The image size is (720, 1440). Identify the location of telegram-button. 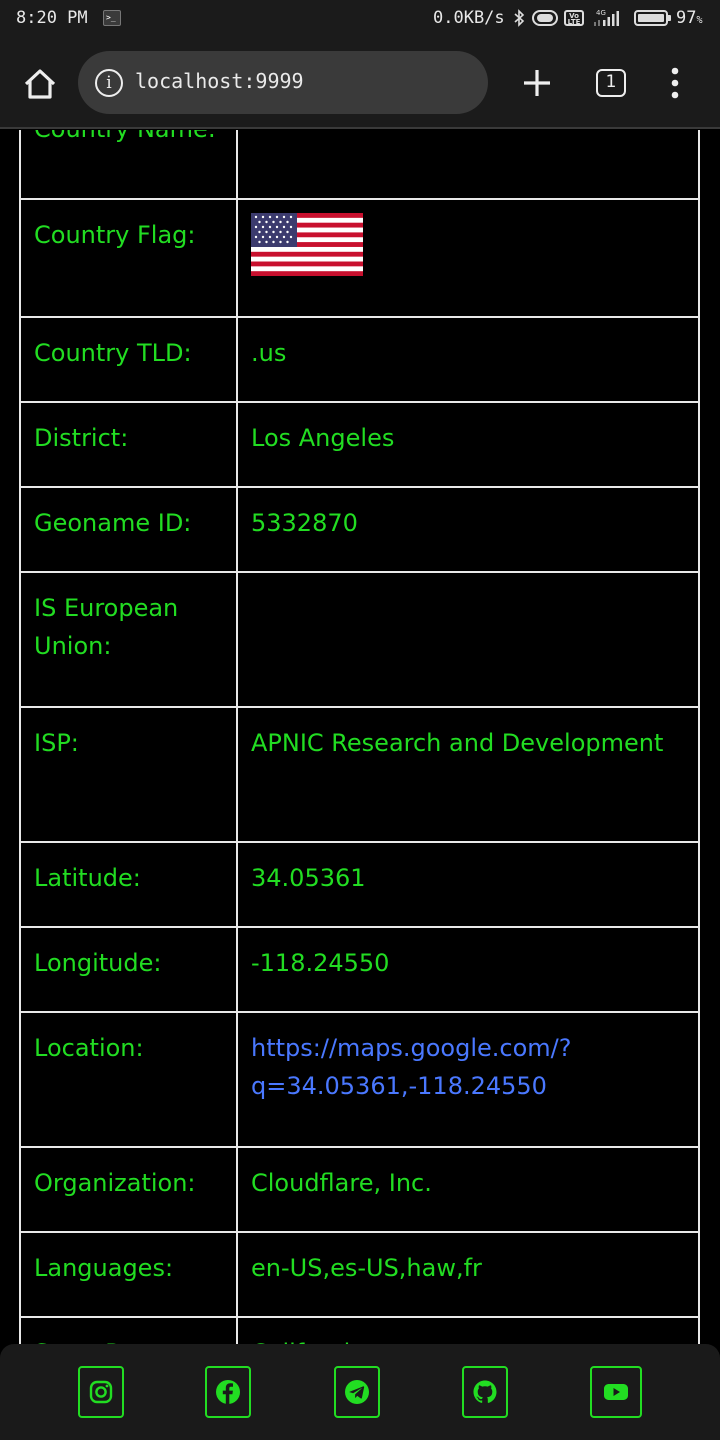
(357, 1392).